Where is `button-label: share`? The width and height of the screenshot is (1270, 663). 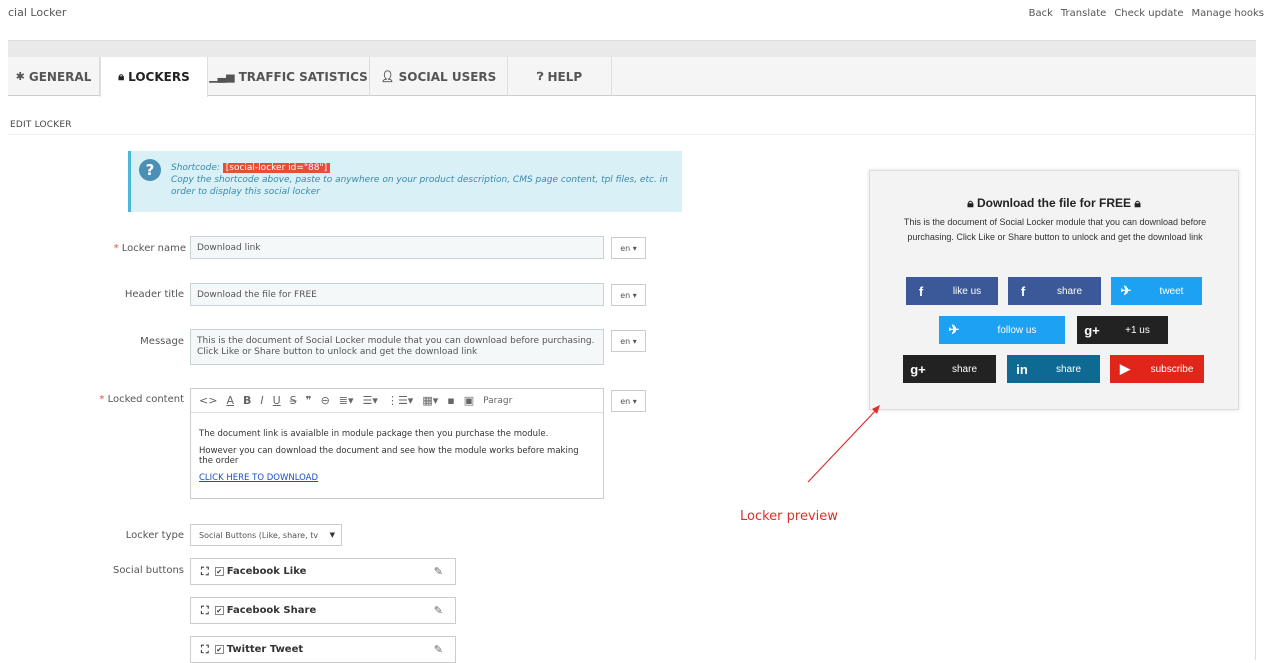
button-label: share is located at coordinates (964, 369).